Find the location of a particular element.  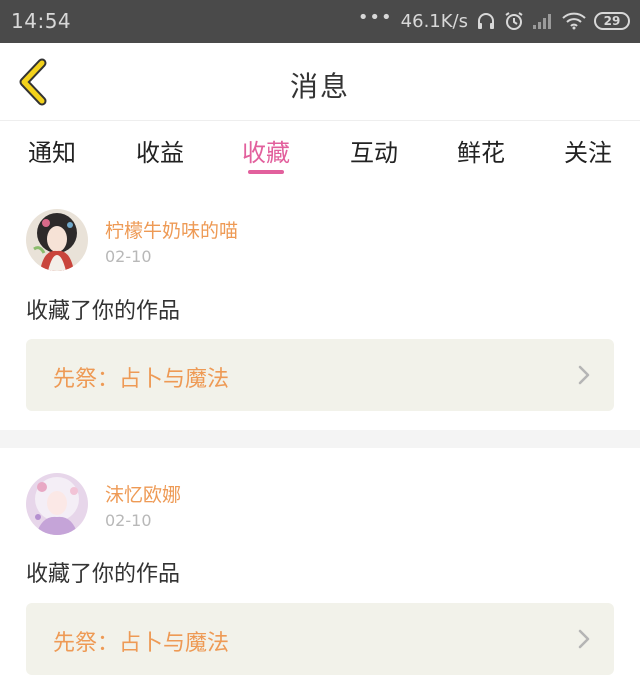

status-icons: ••• 46.1K/s 29 is located at coordinates (494, 21).